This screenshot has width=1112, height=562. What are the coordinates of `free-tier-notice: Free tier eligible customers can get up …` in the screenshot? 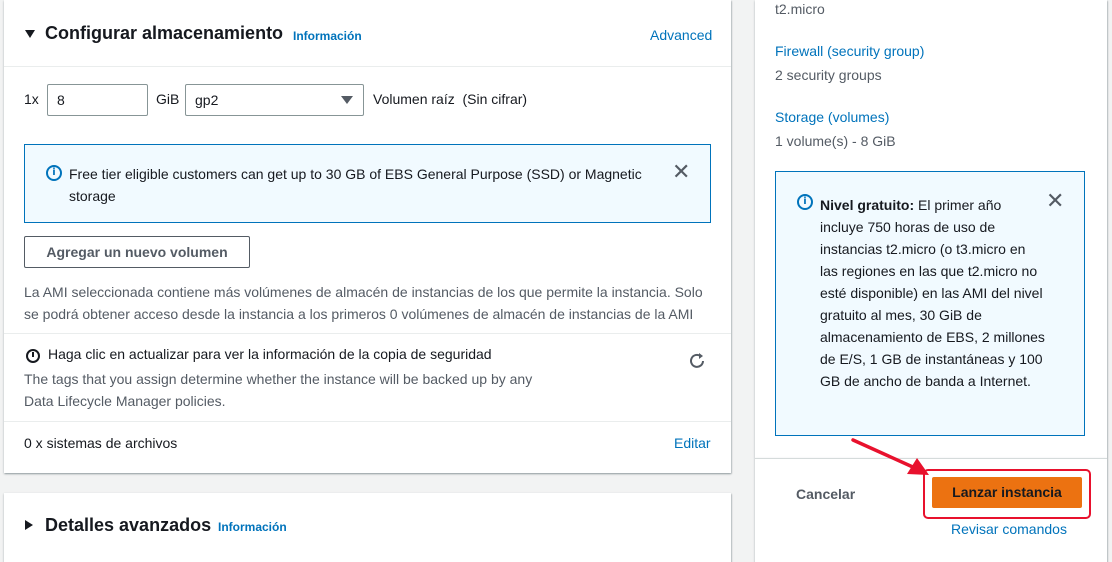 It's located at (355, 185).